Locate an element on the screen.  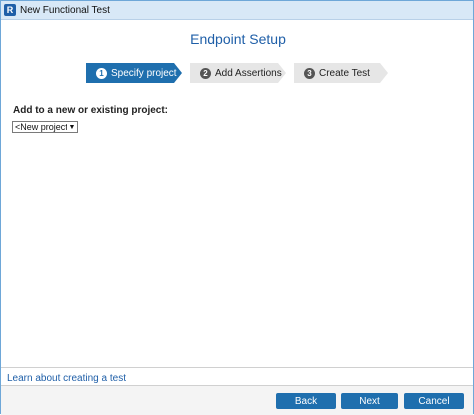
step-label: Specify project is located at coordinates (144, 73).